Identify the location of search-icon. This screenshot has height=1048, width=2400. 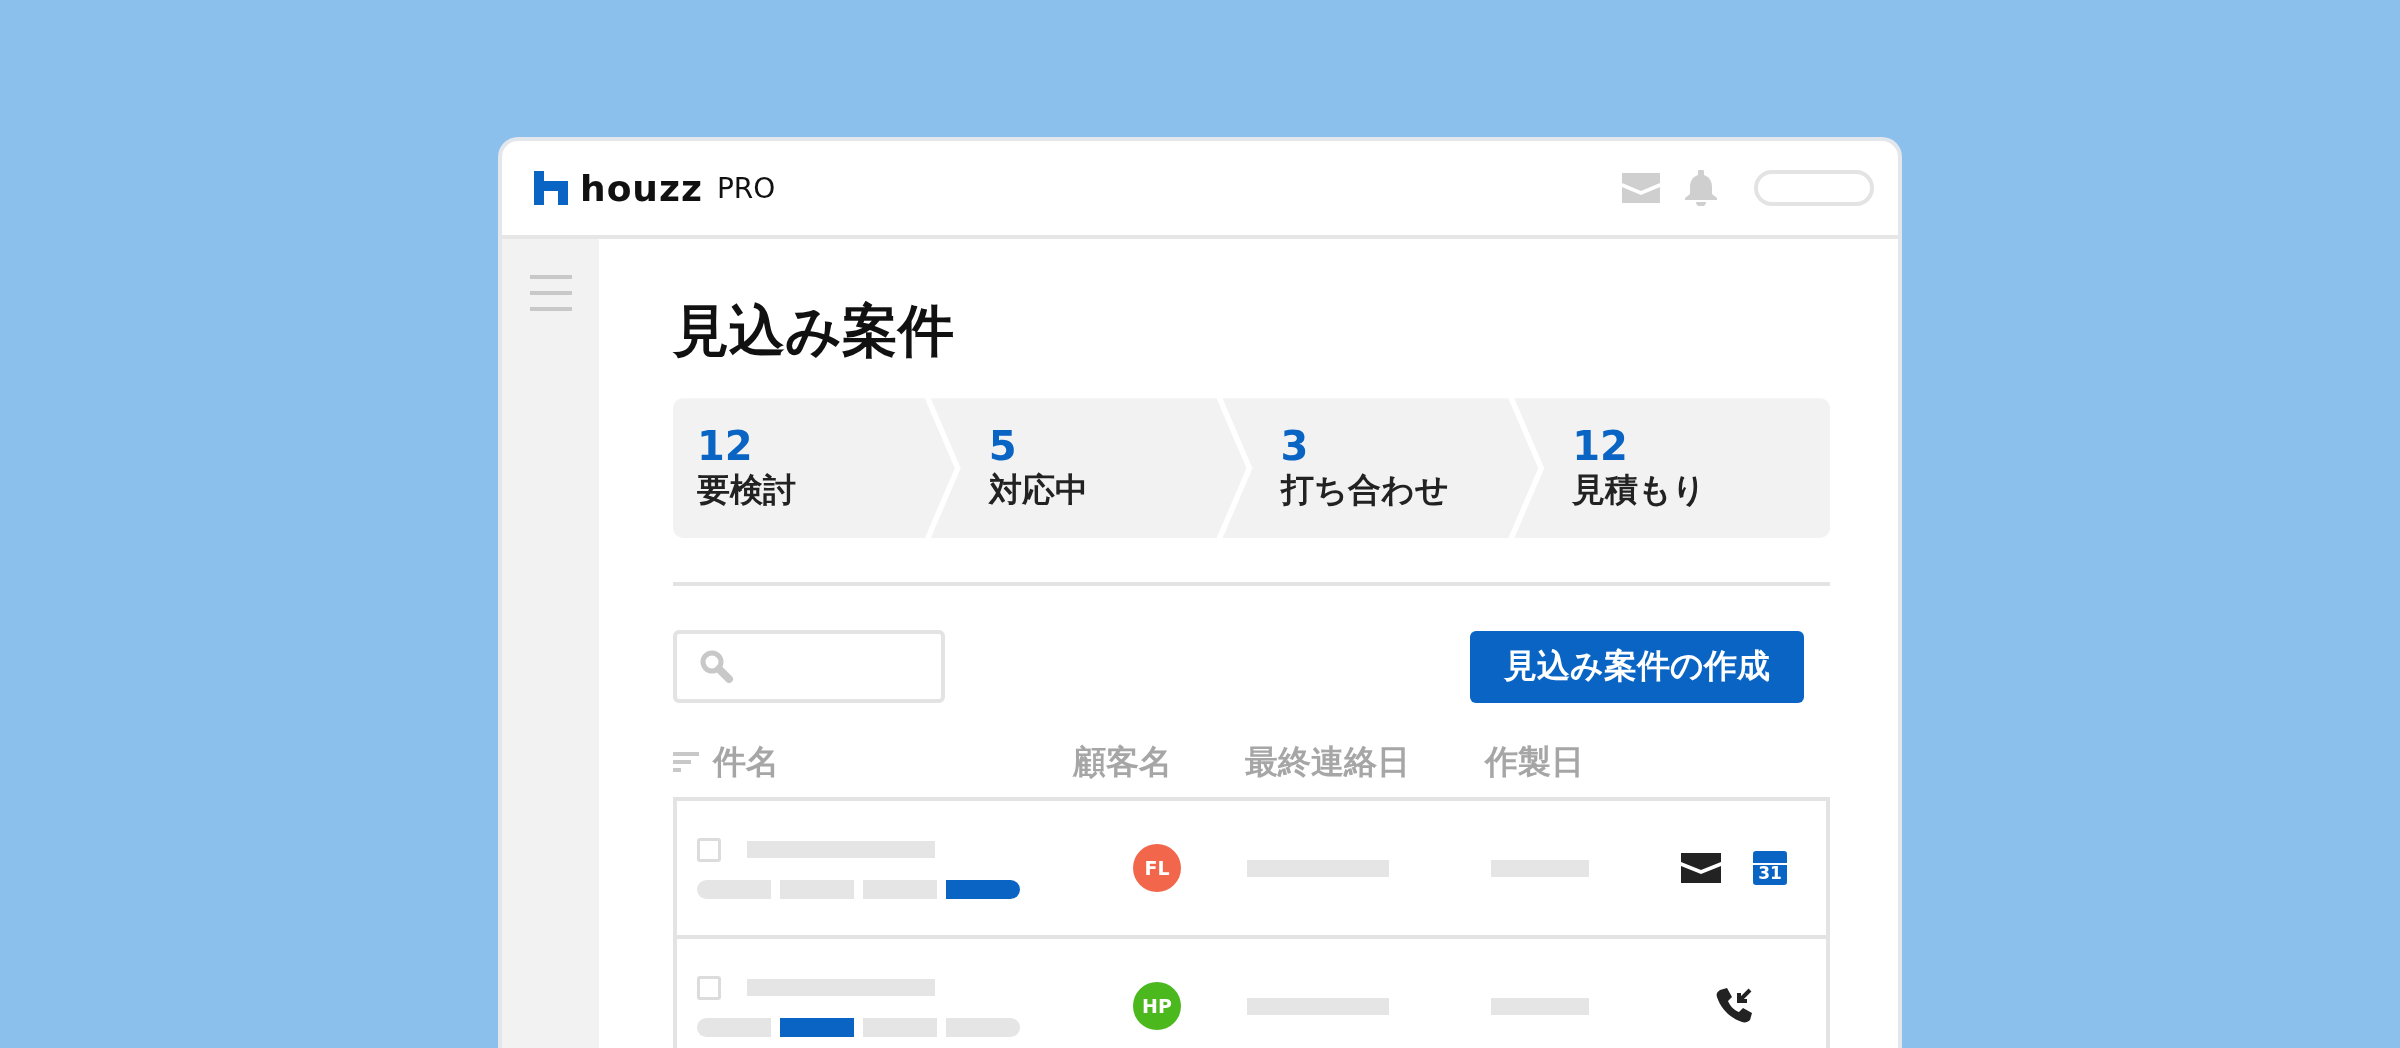
(717, 666).